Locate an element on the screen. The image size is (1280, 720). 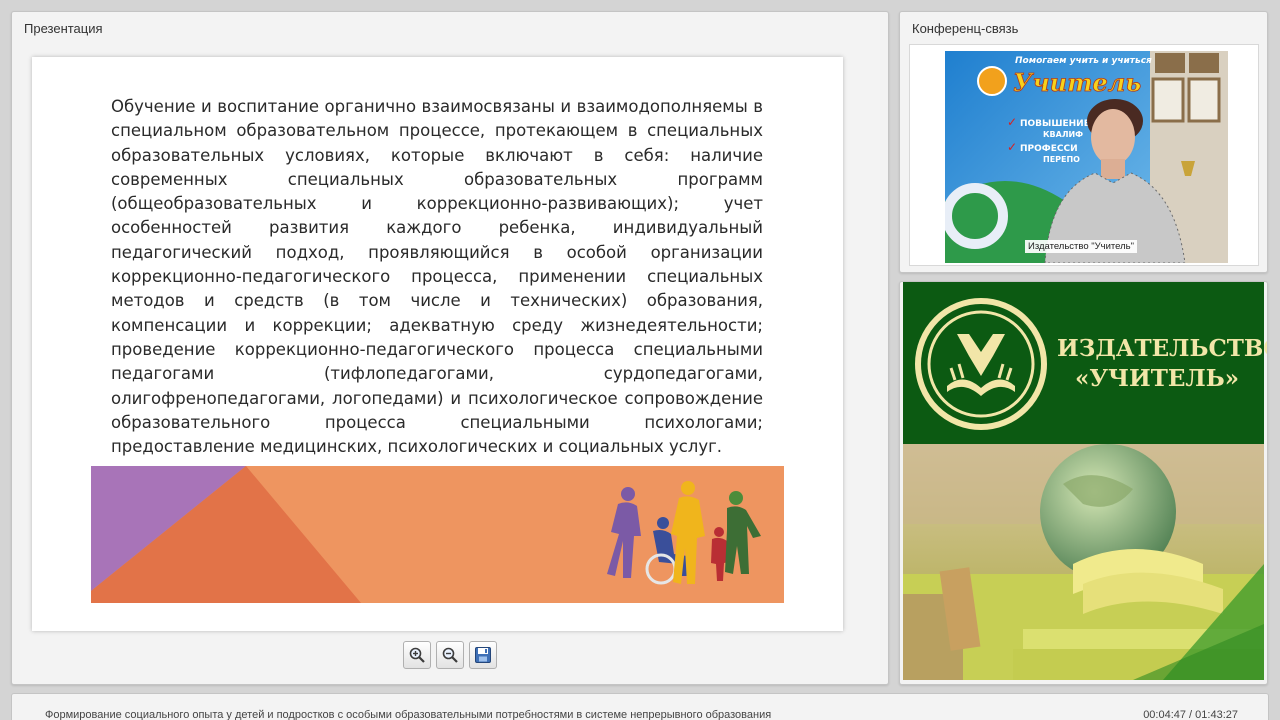
publisher-name-line2: «УЧИТЕЛЬ» is located at coordinates (1157, 378).